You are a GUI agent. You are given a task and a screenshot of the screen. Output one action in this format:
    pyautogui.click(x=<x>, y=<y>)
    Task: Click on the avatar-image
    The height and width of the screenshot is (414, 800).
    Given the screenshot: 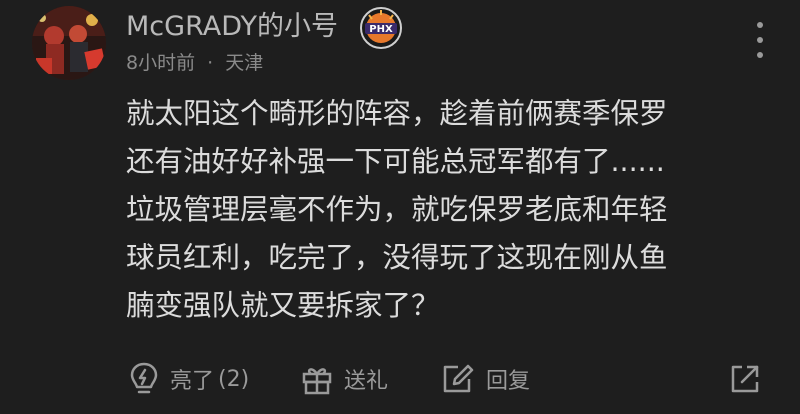 What is the action you would take?
    pyautogui.click(x=69, y=43)
    